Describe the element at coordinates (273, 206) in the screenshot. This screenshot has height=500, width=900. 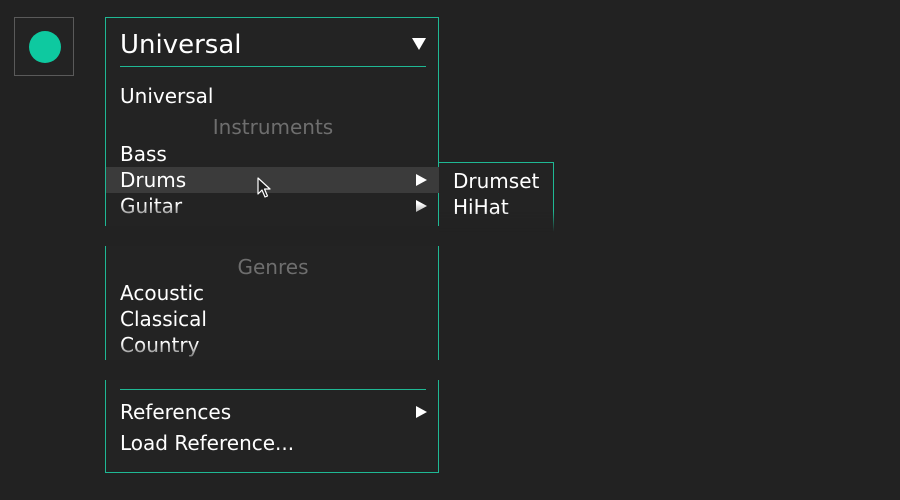
I see `menu-item-guitar: Guitar` at that location.